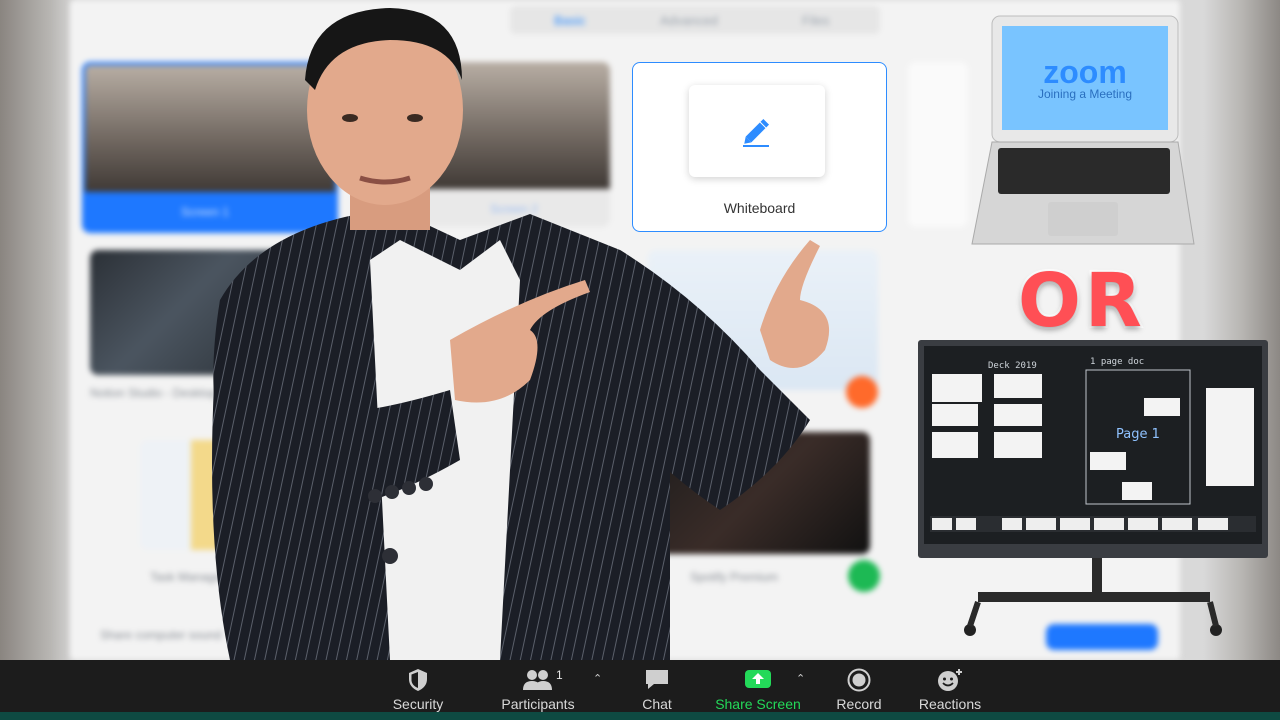 The height and width of the screenshot is (720, 1280). Describe the element at coordinates (657, 690) in the screenshot. I see `chat-button: Chat` at that location.